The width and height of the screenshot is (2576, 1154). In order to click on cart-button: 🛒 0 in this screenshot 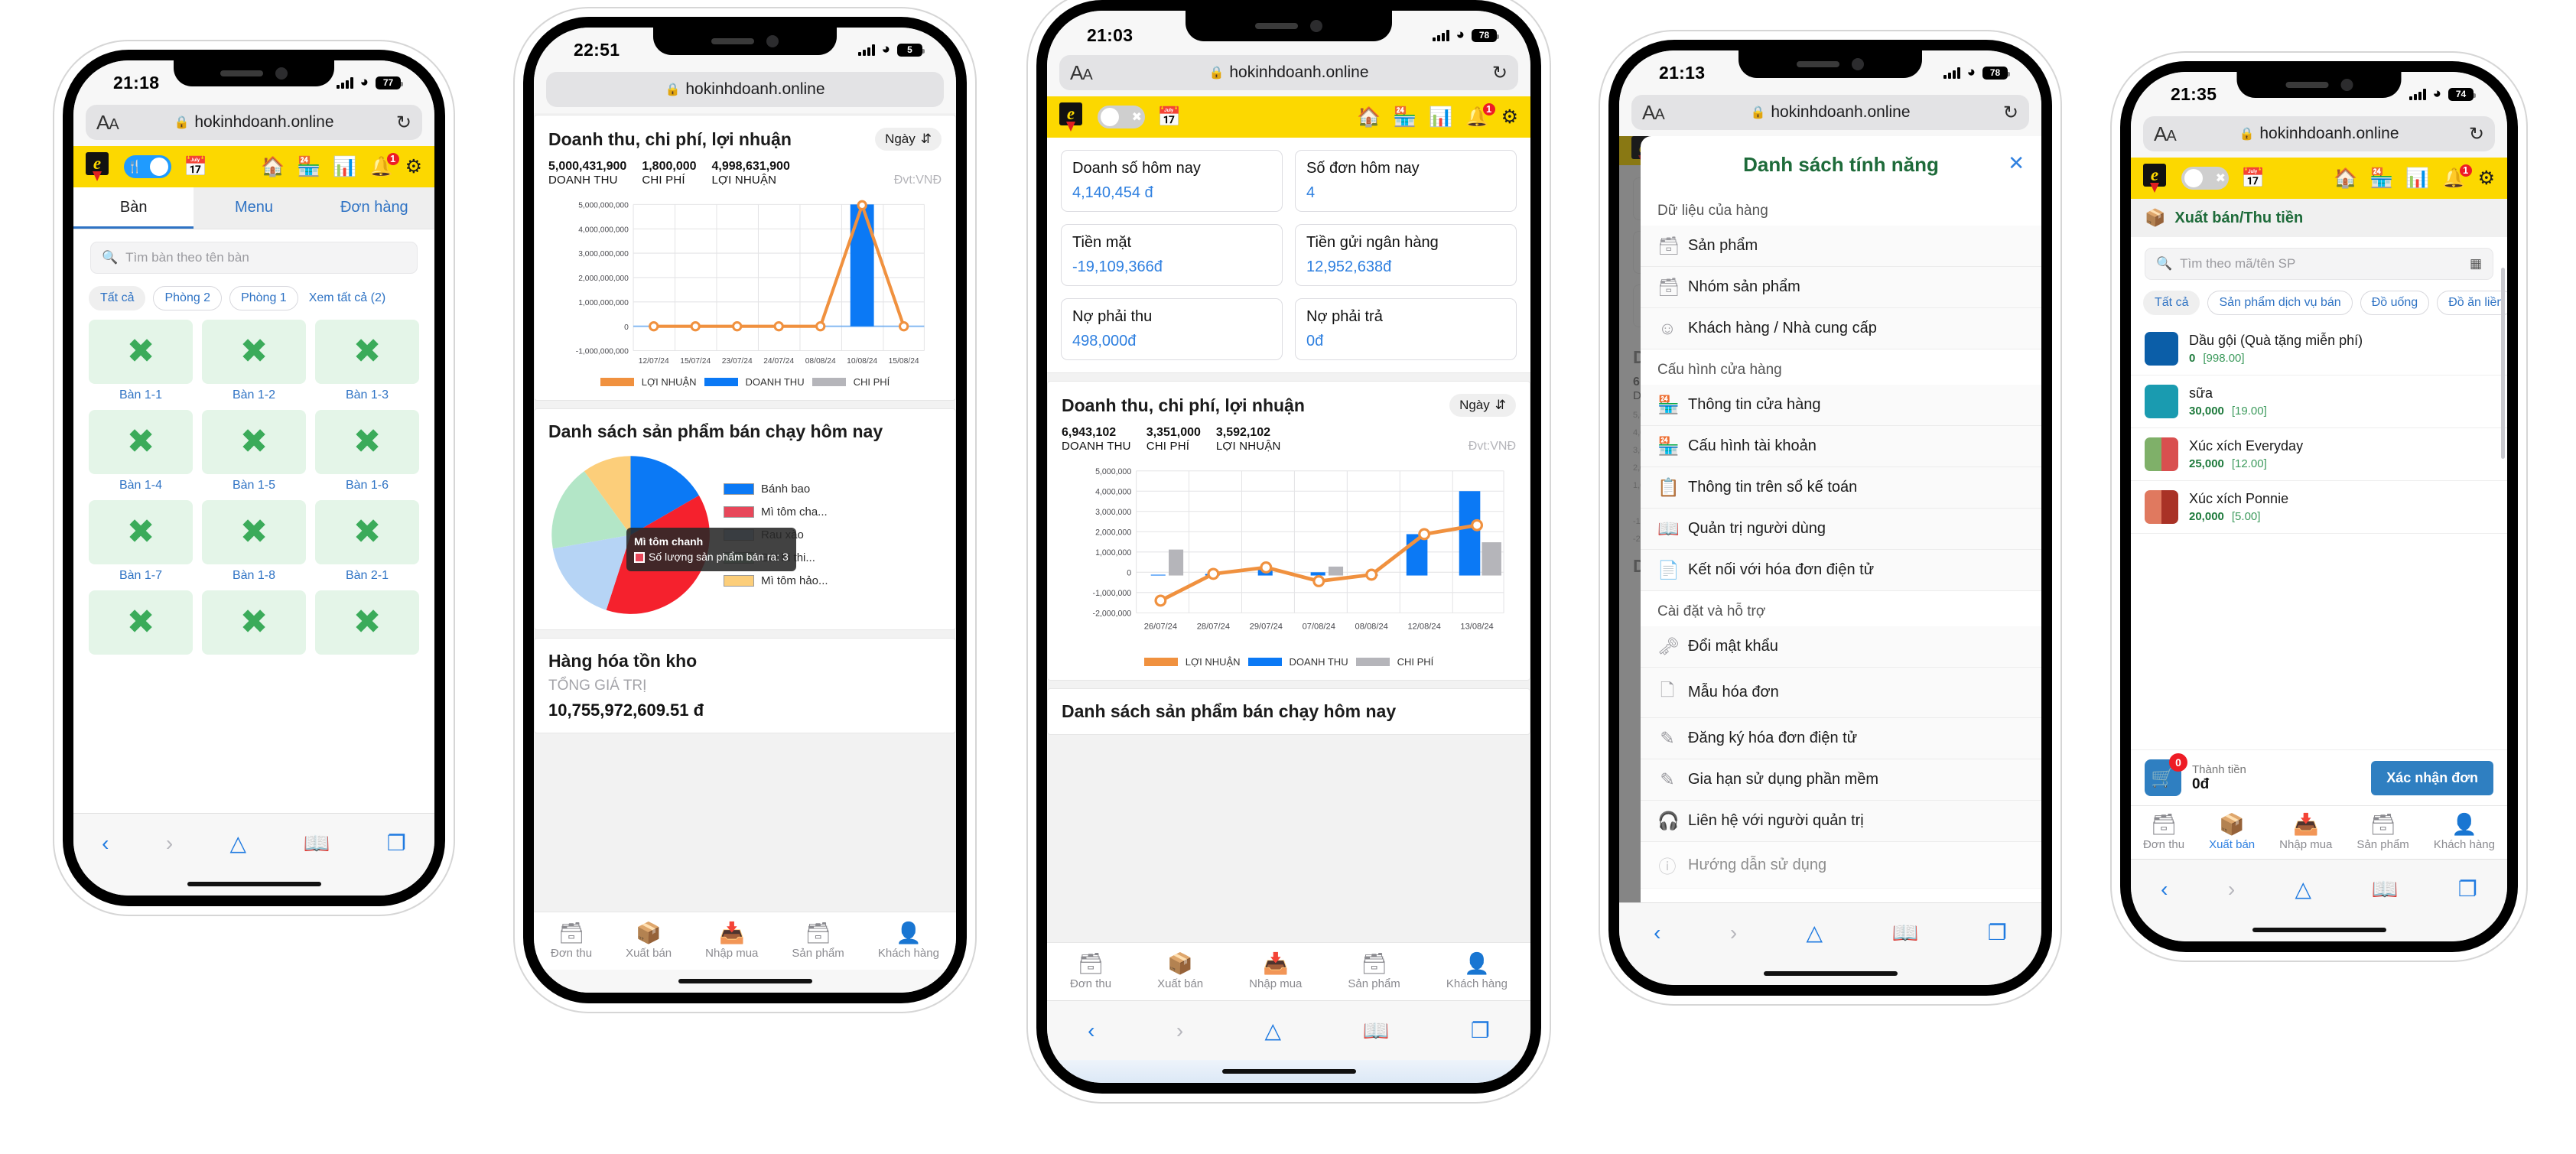, I will do `click(2166, 774)`.